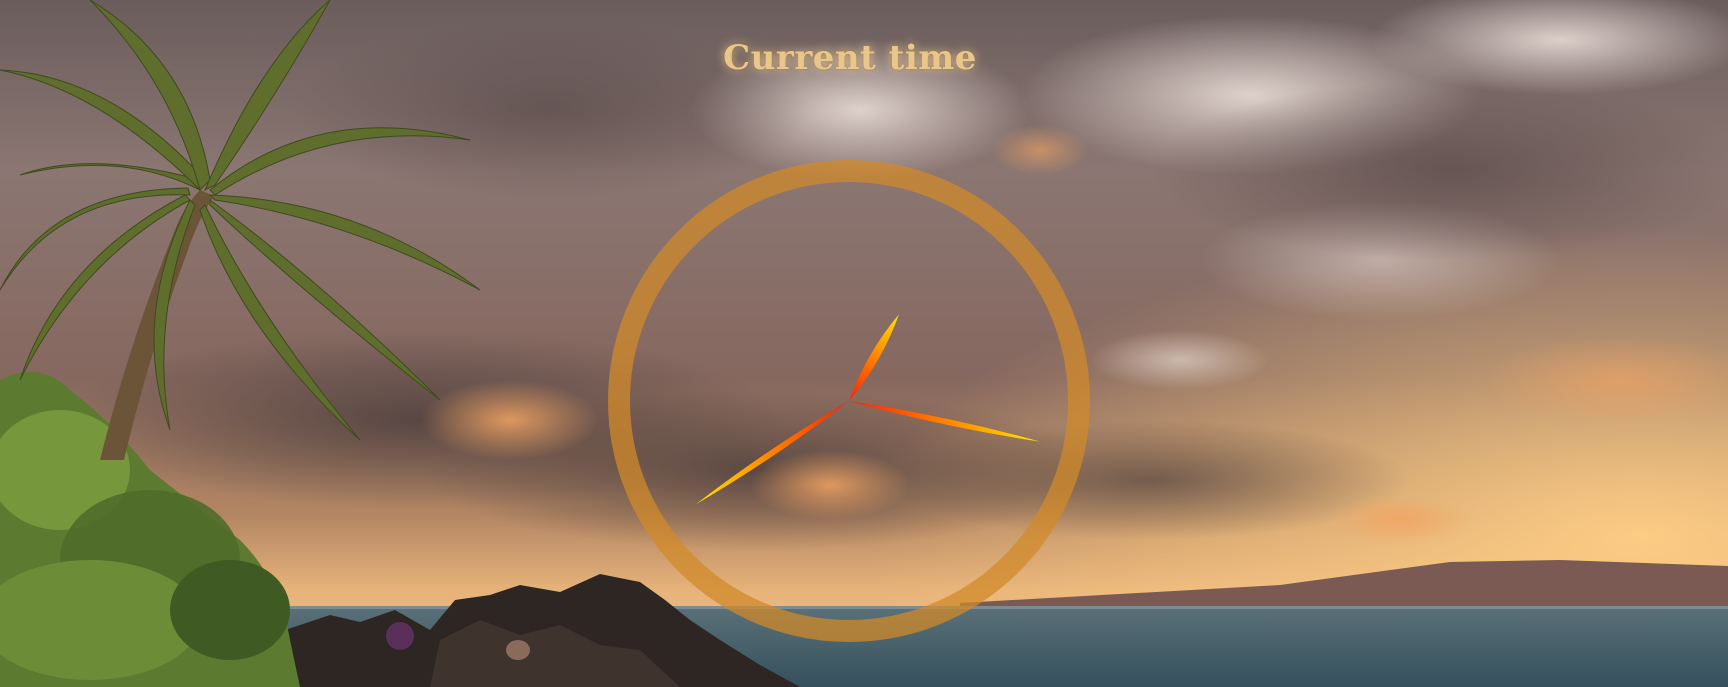 Image resolution: width=1728 pixels, height=687 pixels. I want to click on page-title: Current time, so click(850, 58).